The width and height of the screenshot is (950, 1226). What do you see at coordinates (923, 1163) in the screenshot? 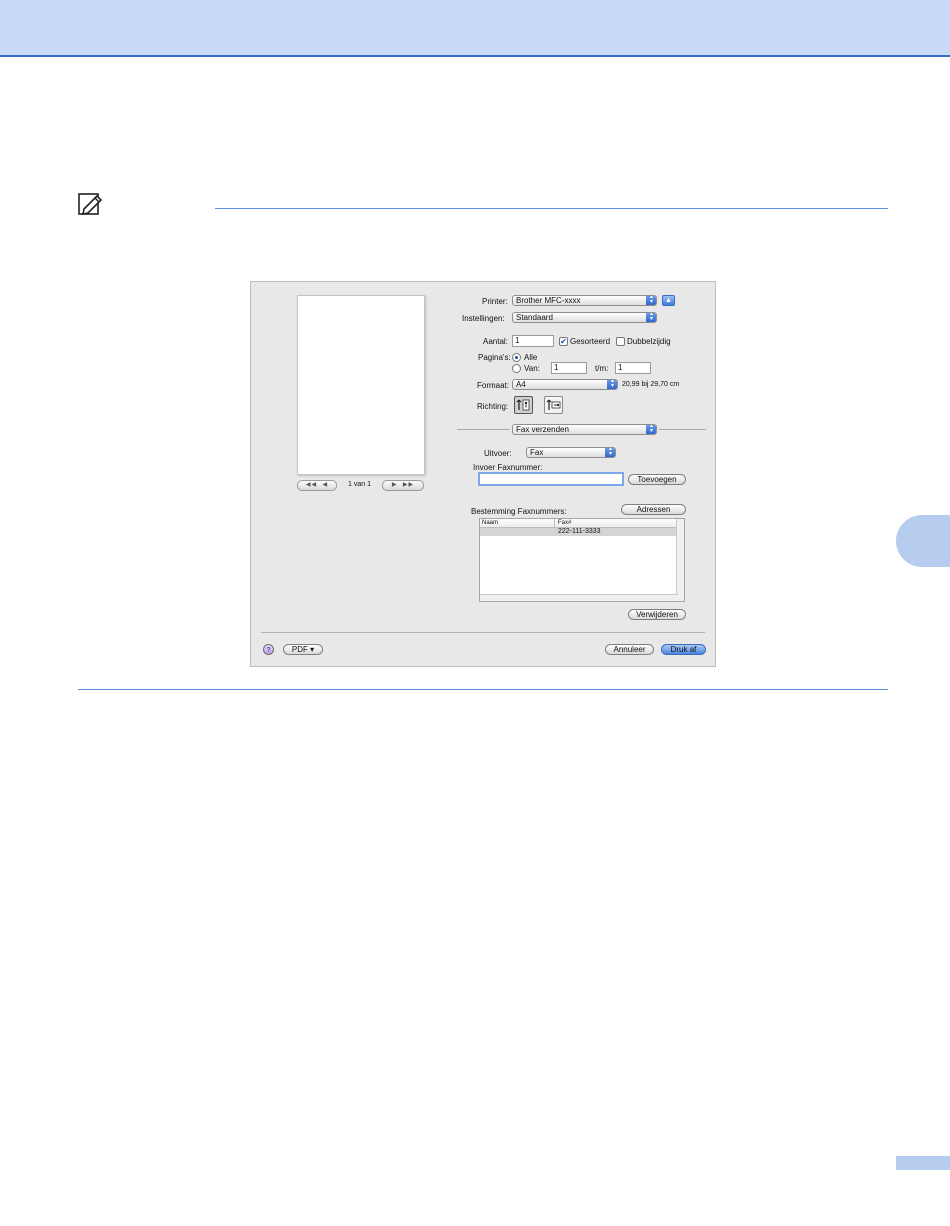
I see `page-number-tab` at bounding box center [923, 1163].